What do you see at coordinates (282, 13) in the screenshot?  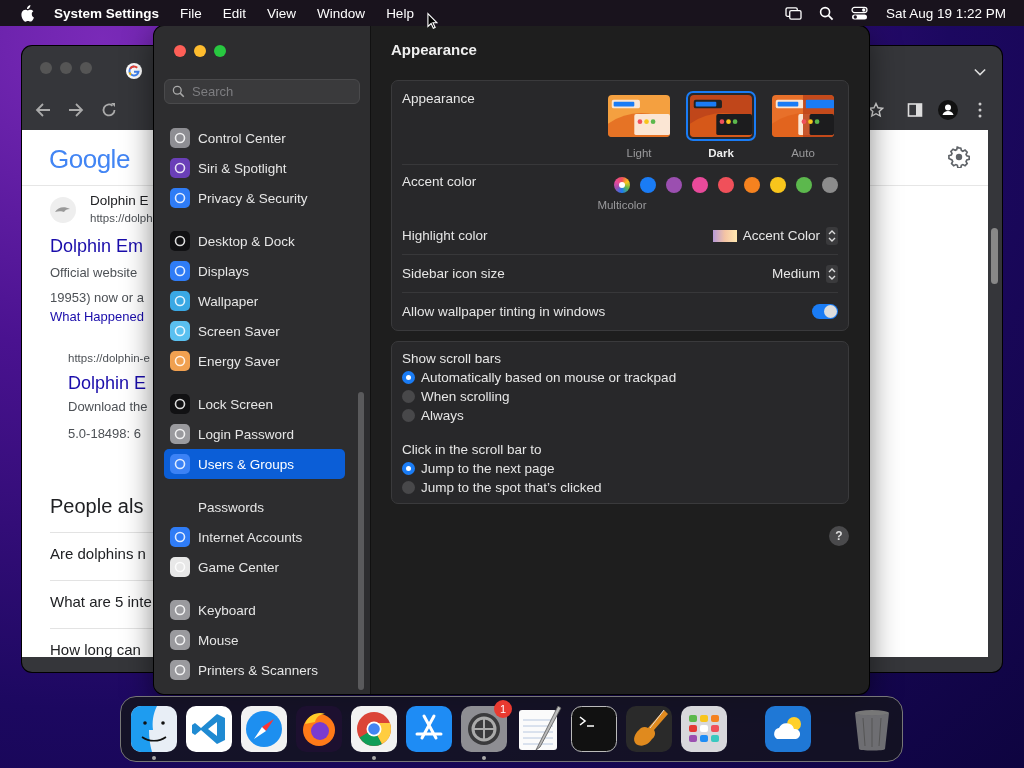 I see `menu-item: View` at bounding box center [282, 13].